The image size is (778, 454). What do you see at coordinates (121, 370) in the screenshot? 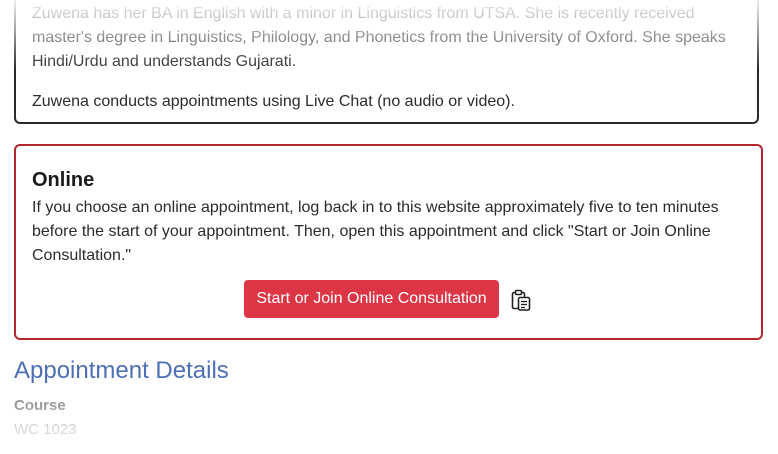
I see `appointment-details-heading: Appointment Details` at bounding box center [121, 370].